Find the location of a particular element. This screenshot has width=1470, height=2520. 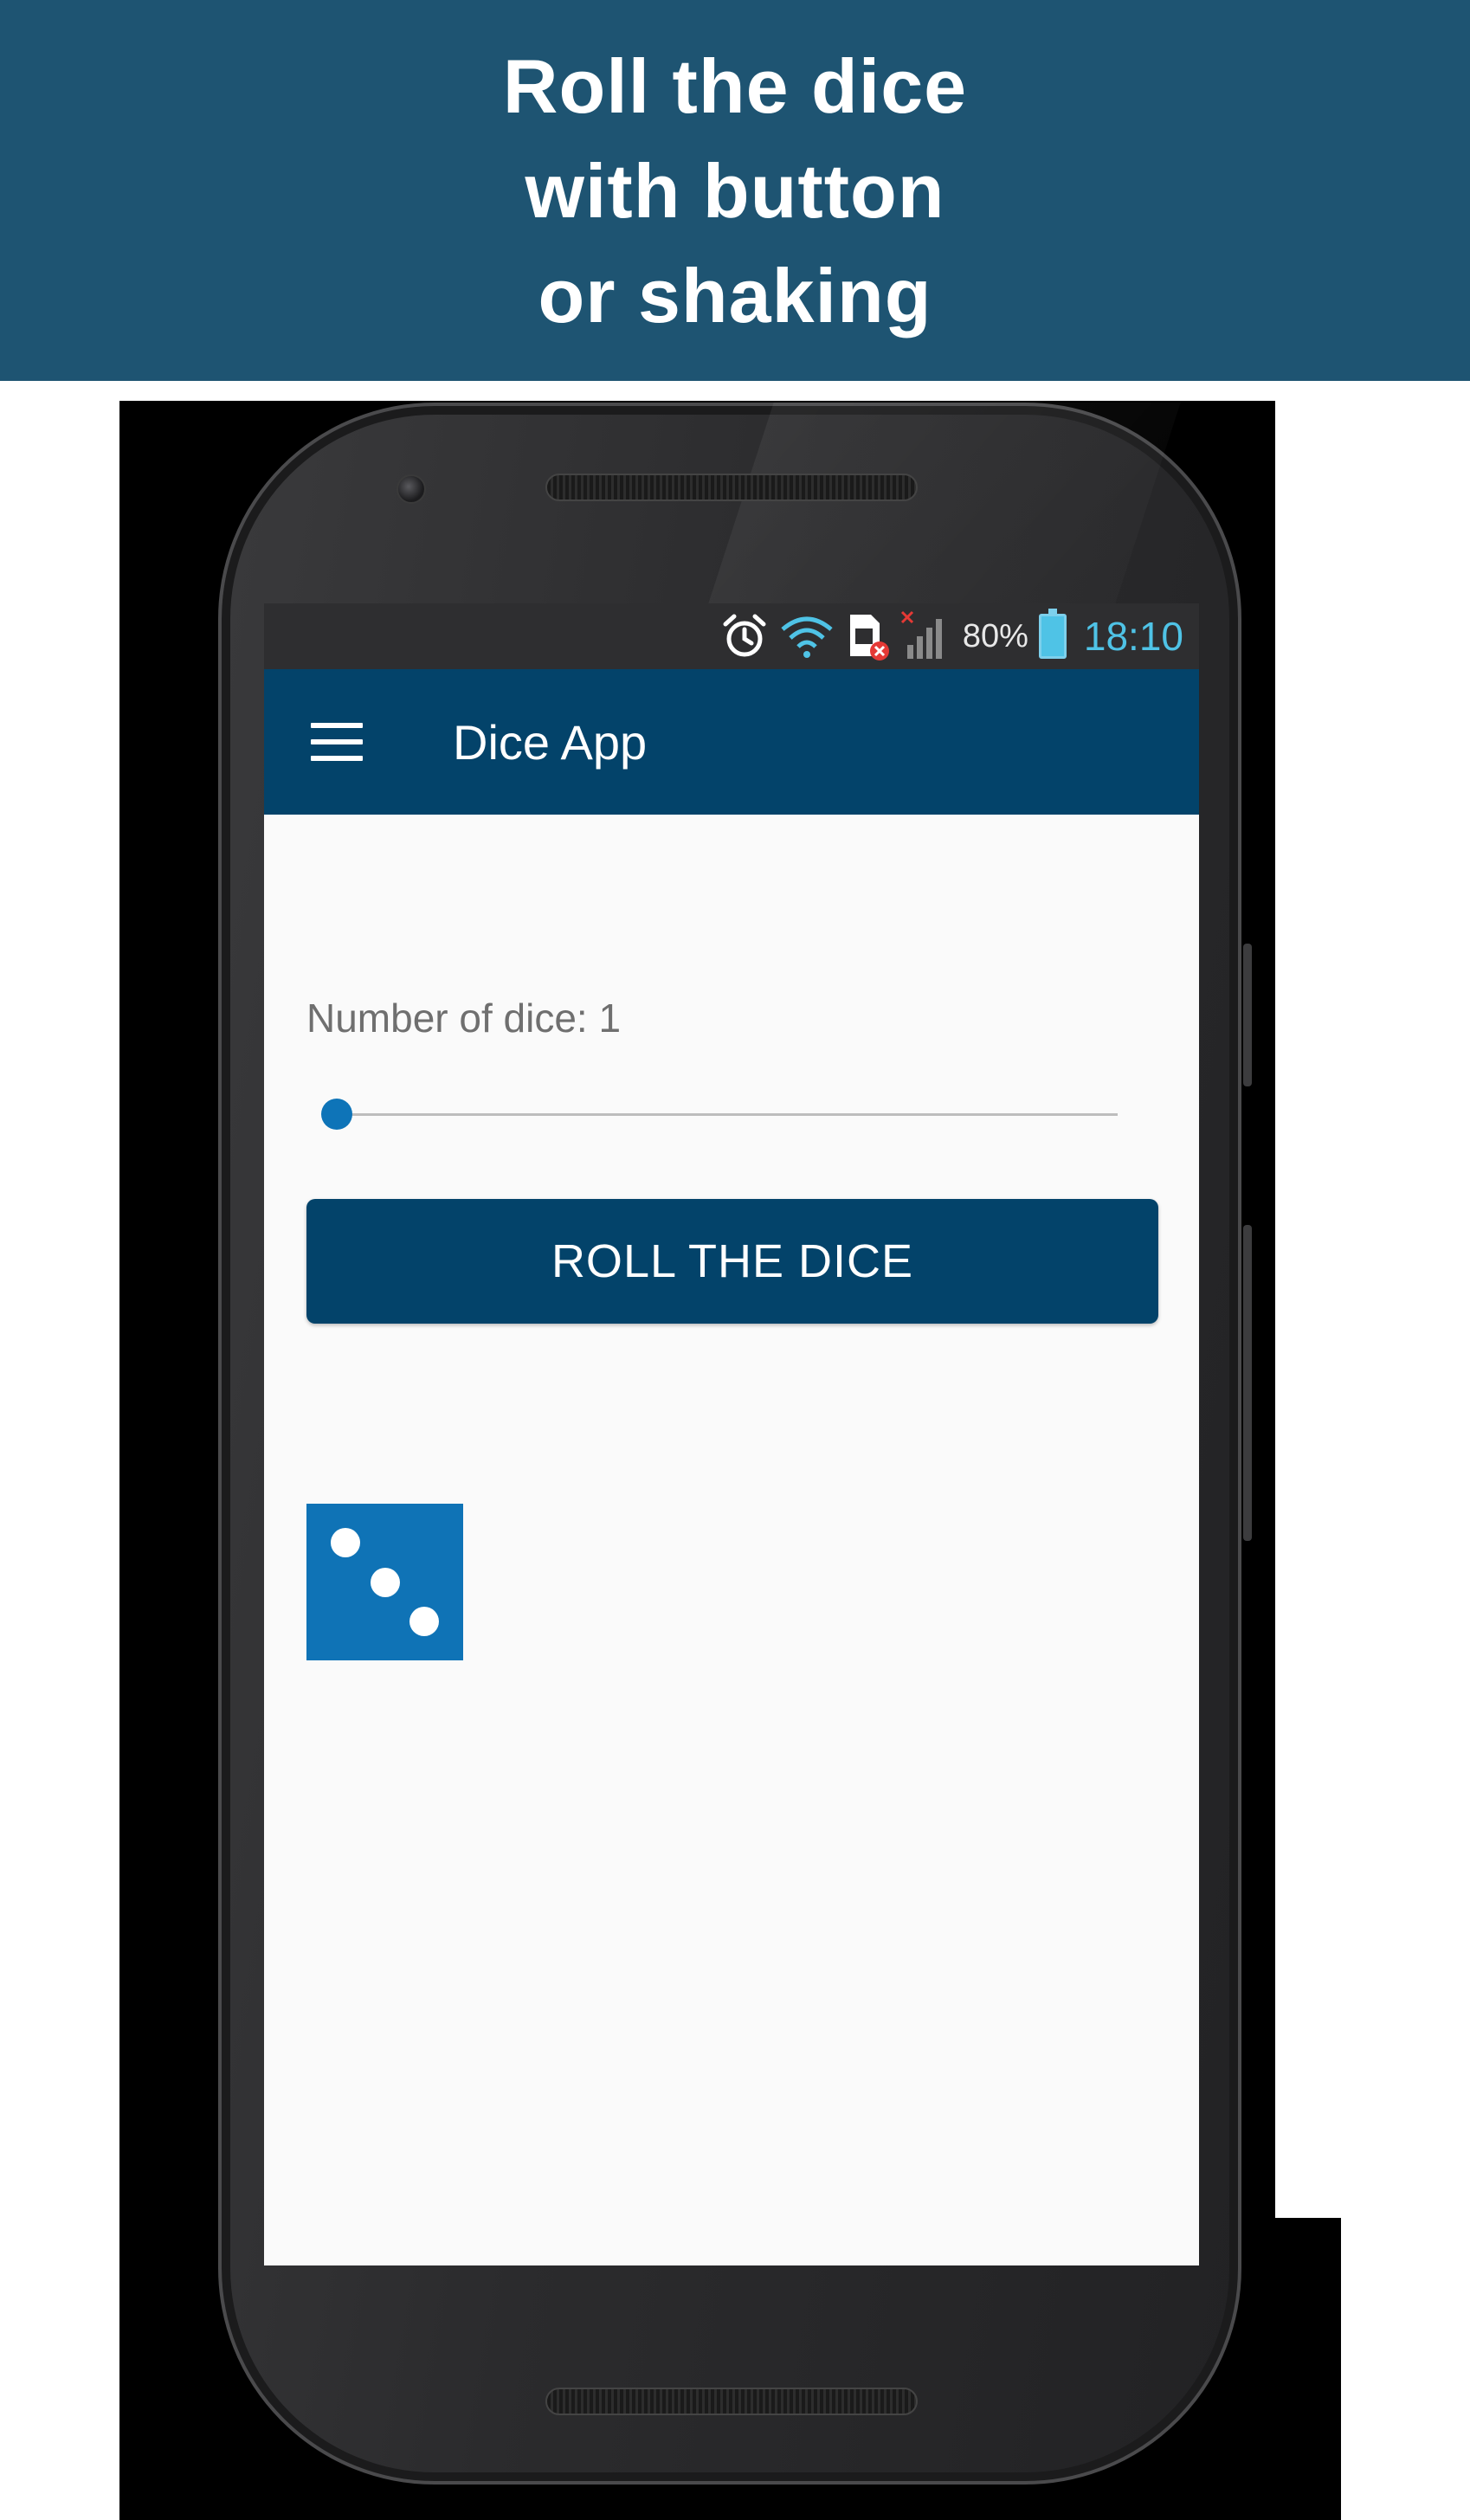

power-button is located at coordinates (1248, 1383).